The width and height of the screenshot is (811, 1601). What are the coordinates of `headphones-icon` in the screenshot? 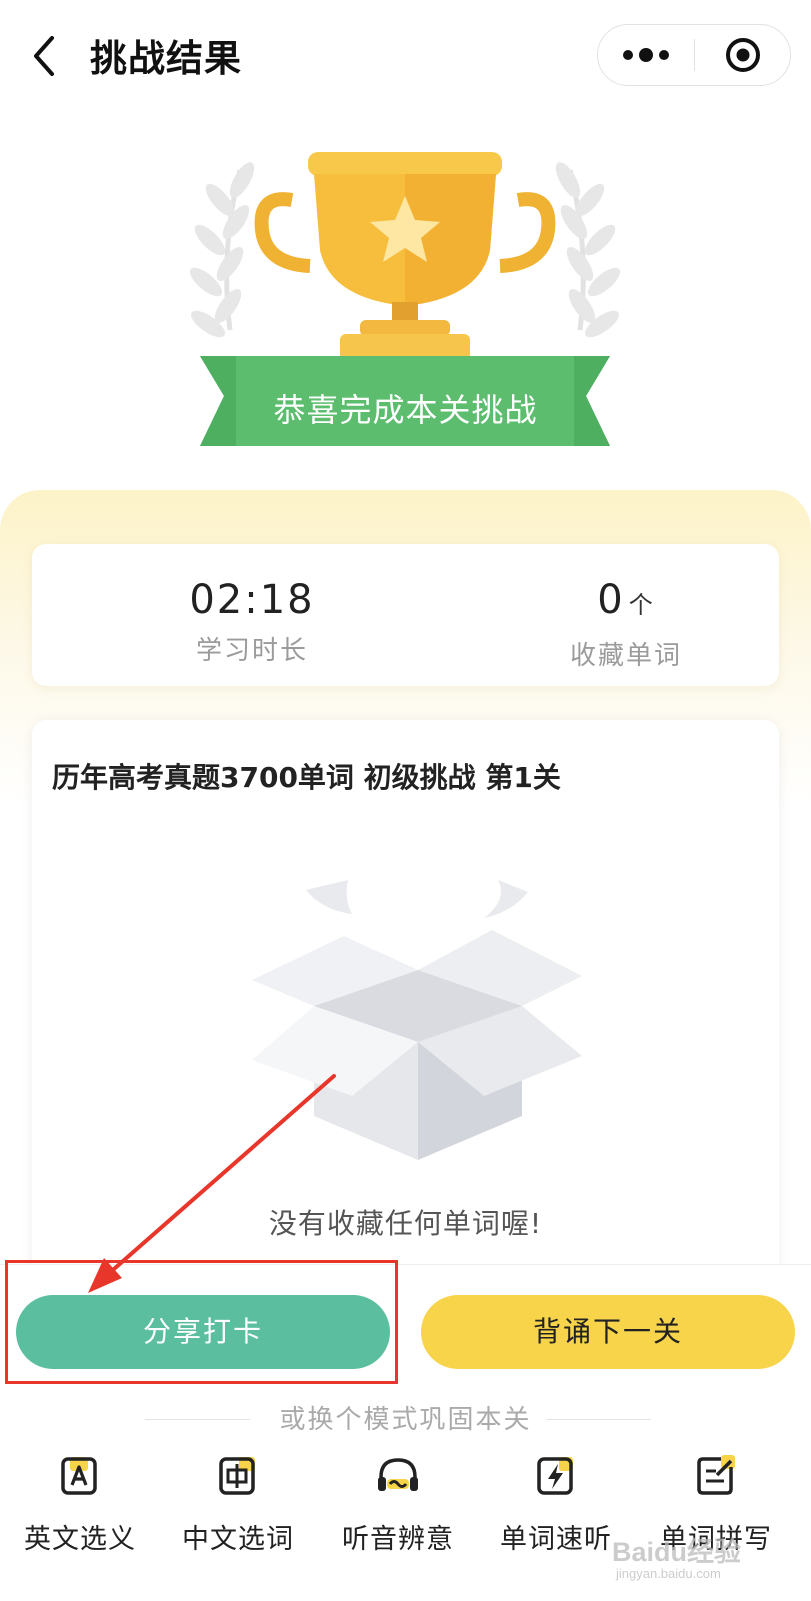 It's located at (398, 1474).